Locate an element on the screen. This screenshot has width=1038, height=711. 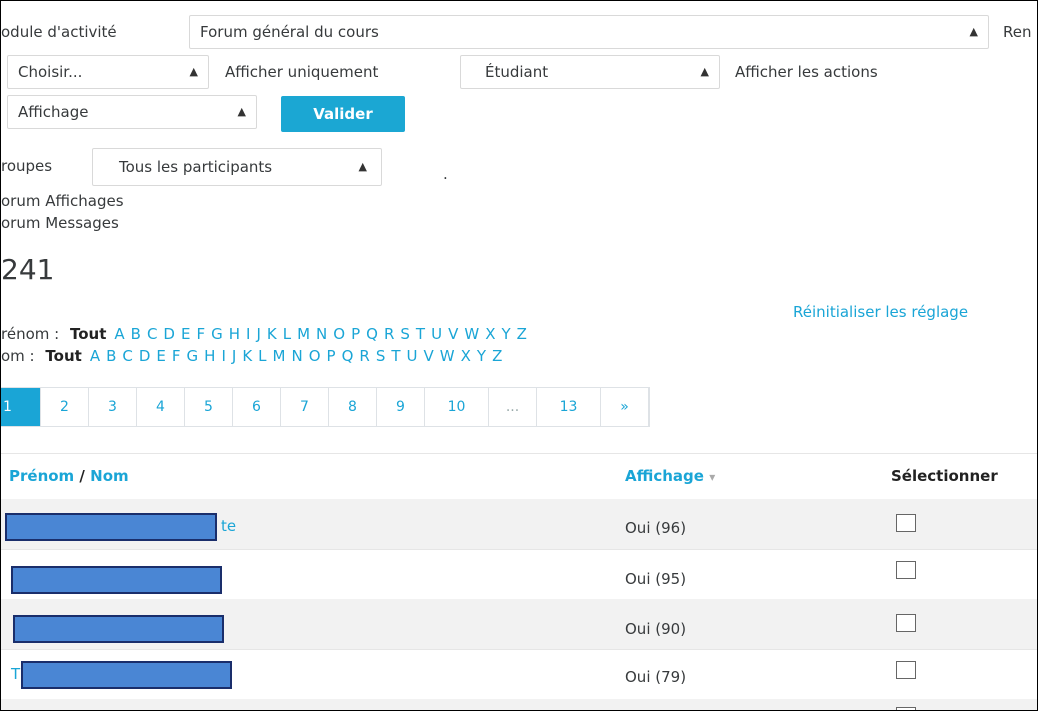
table-header-views: Affichage ▾ is located at coordinates (670, 476).